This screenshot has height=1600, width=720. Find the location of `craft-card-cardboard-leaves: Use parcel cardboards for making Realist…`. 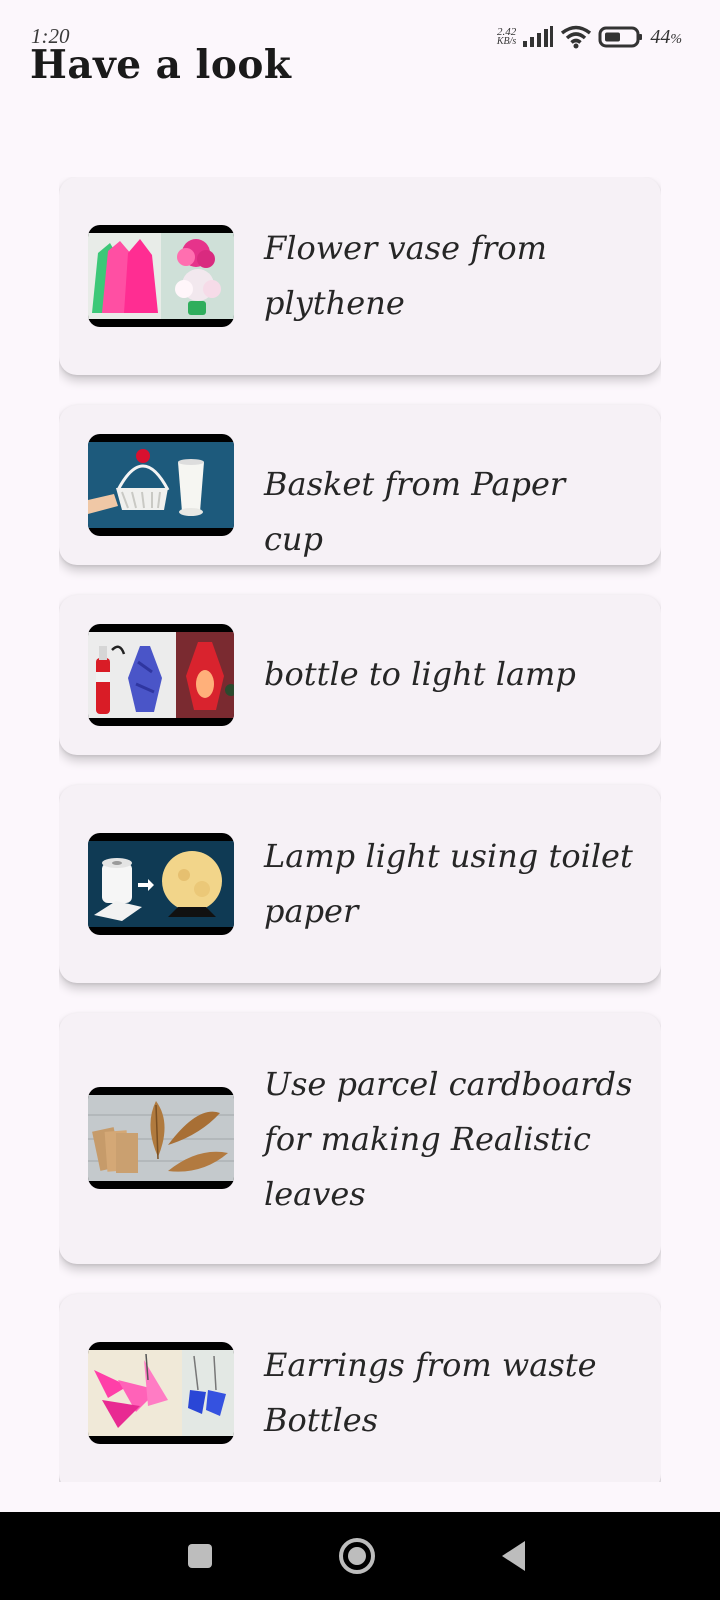

craft-card-cardboard-leaves: Use parcel cardboards for making Realist… is located at coordinates (360, 1138).